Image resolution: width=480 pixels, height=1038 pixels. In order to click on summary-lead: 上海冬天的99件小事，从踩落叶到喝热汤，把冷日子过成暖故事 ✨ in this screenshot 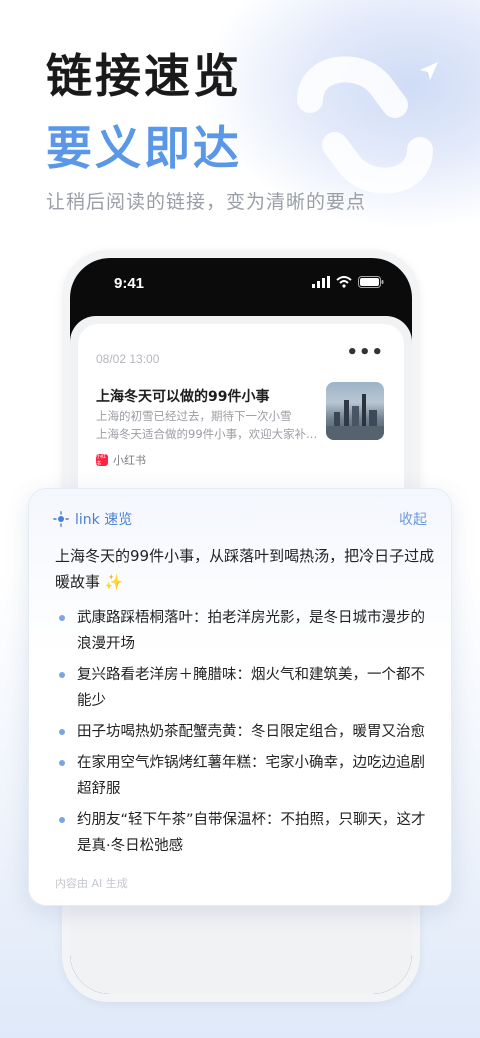, I will do `click(245, 569)`.